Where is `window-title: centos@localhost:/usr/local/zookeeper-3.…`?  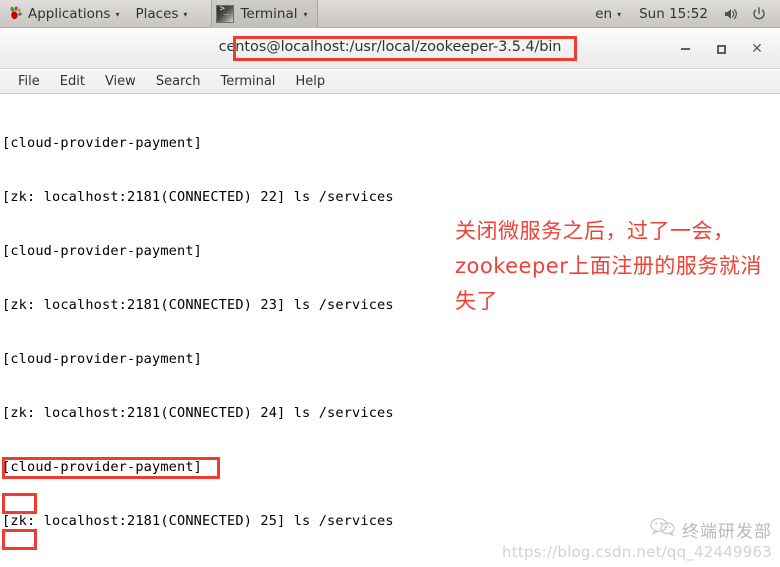 window-title: centos@localhost:/usr/local/zookeeper-3.… is located at coordinates (390, 47).